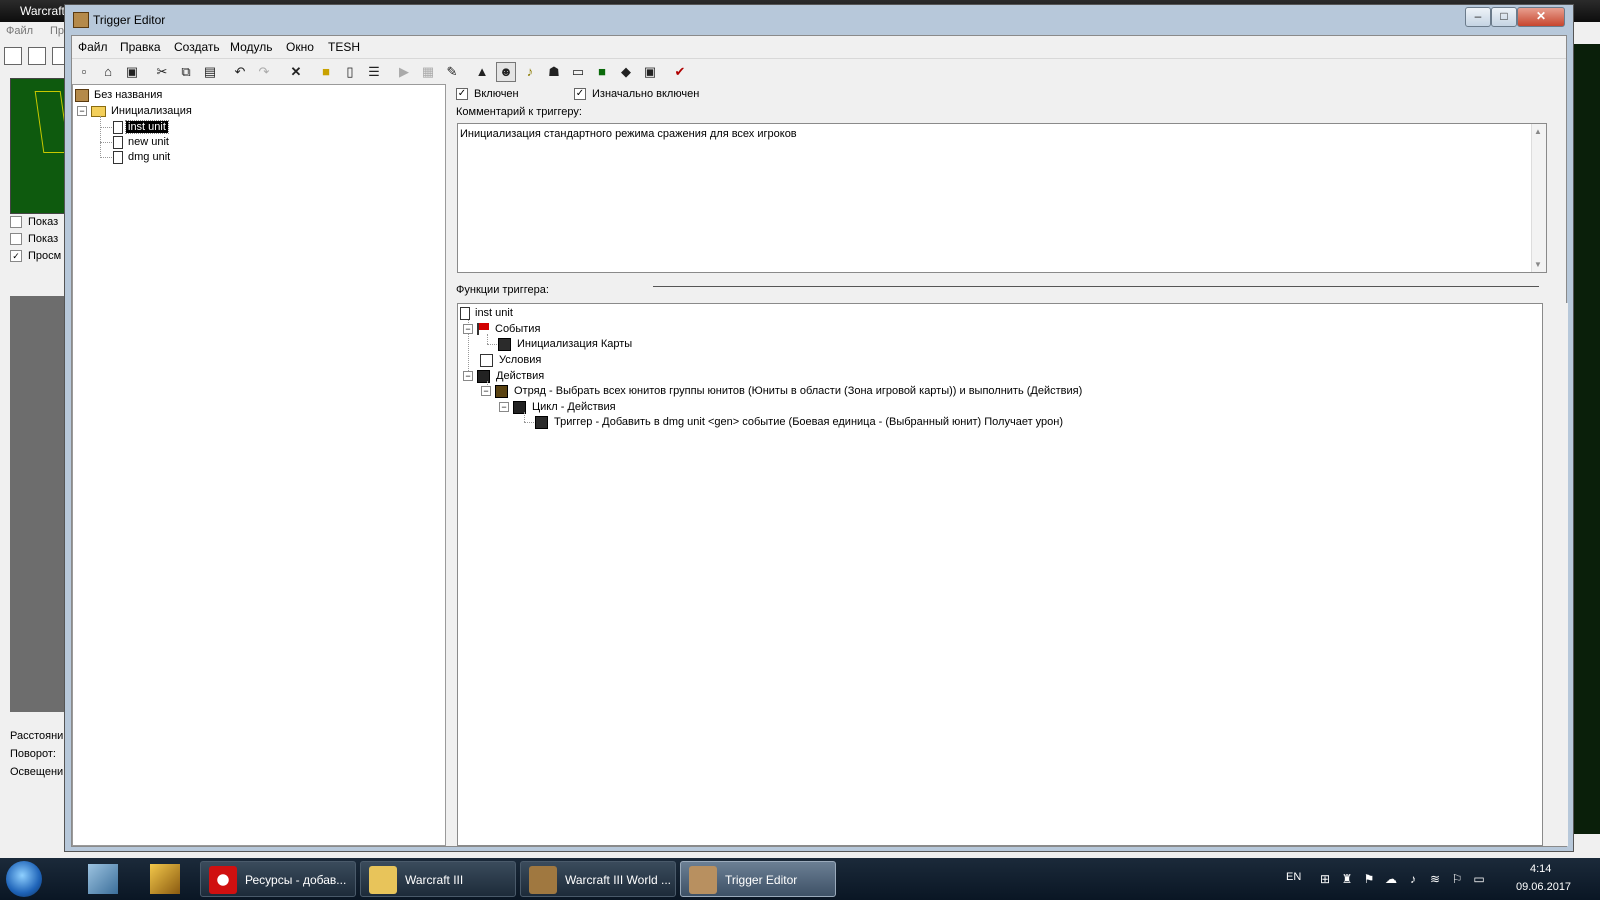 Image resolution: width=1600 pixels, height=900 pixels. Describe the element at coordinates (251, 47) in the screenshot. I see `menu-module: Модуль` at that location.